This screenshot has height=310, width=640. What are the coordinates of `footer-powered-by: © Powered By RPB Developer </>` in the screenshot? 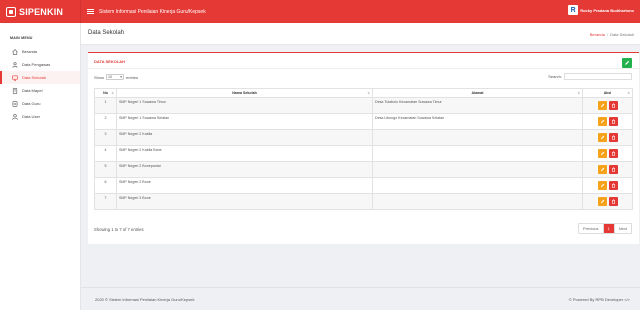 It's located at (599, 299).